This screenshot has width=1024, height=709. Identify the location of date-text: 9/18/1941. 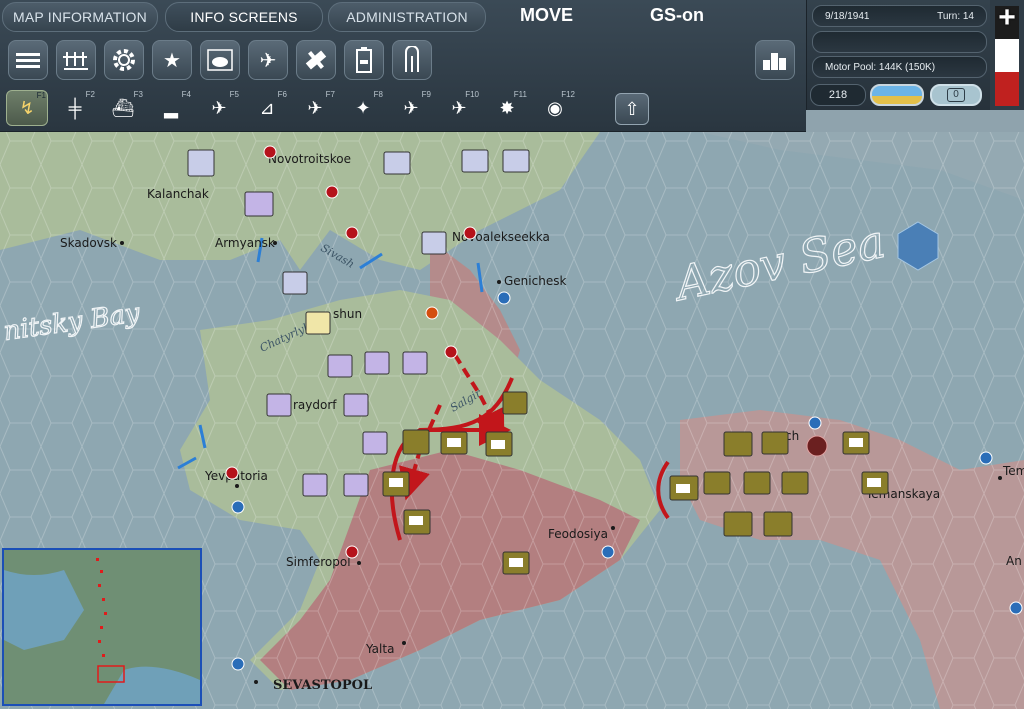
(847, 16).